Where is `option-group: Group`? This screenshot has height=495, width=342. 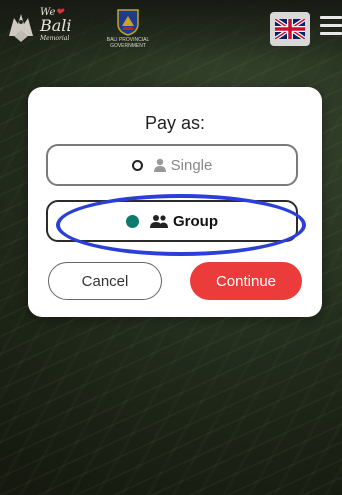
option-group: Group is located at coordinates (172, 221).